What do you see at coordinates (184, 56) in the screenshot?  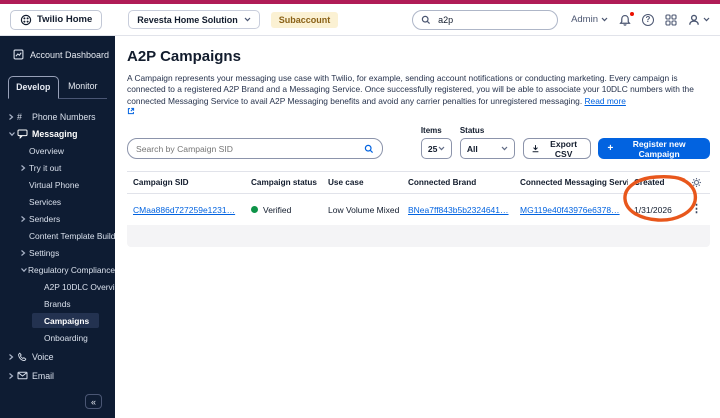 I see `page-title: A2P Campaigns` at bounding box center [184, 56].